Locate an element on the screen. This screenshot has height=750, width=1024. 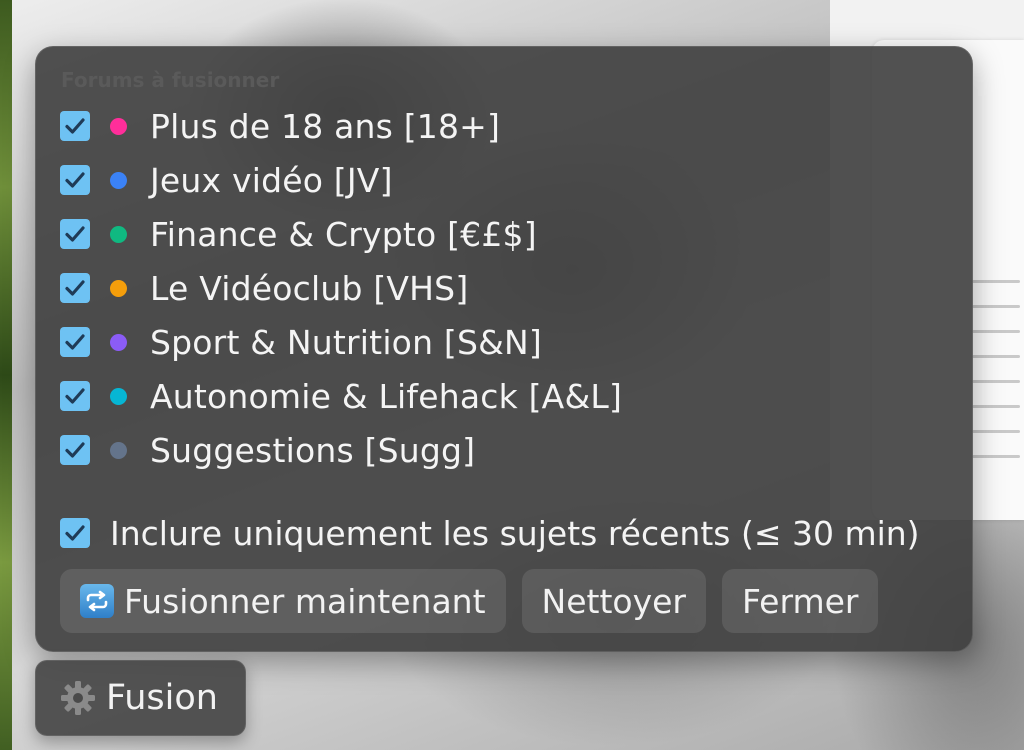
panel-actions: Fusionner maintenant Nettoyer Fermer is located at coordinates (469, 601).